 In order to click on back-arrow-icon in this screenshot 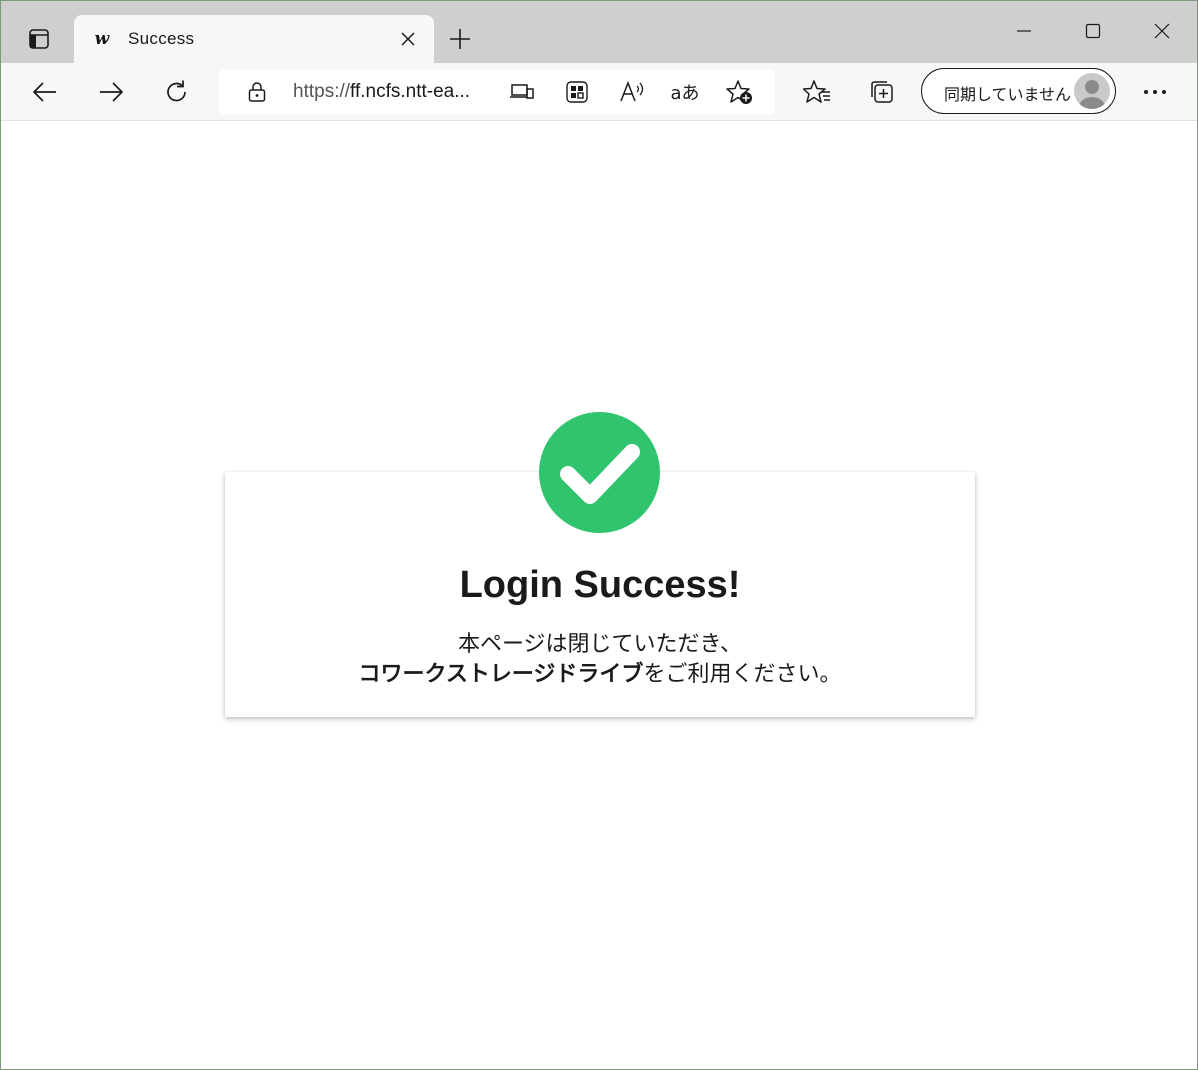, I will do `click(45, 92)`.